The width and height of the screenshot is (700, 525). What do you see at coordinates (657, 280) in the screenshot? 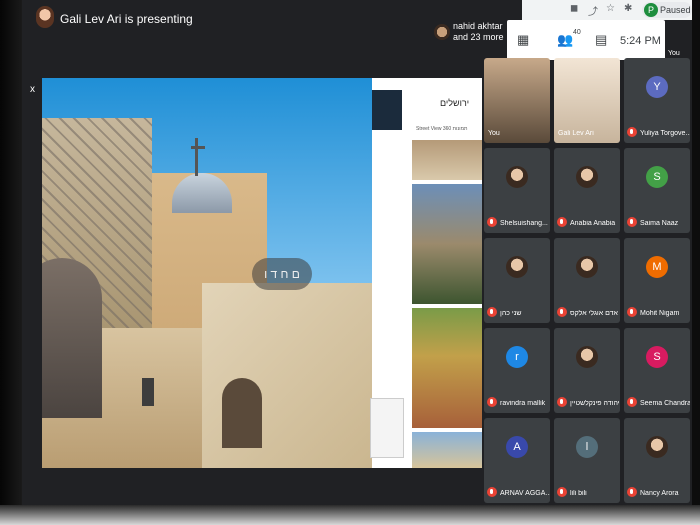
I see `participant-tile: M Mohit Nigam` at bounding box center [657, 280].